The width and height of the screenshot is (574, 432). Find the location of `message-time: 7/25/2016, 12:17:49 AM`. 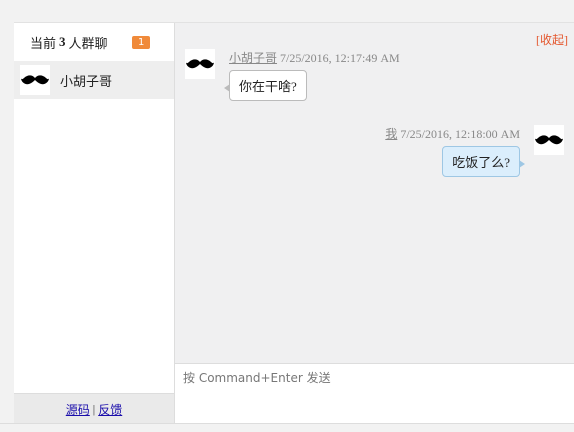

message-time: 7/25/2016, 12:17:49 AM is located at coordinates (340, 58).